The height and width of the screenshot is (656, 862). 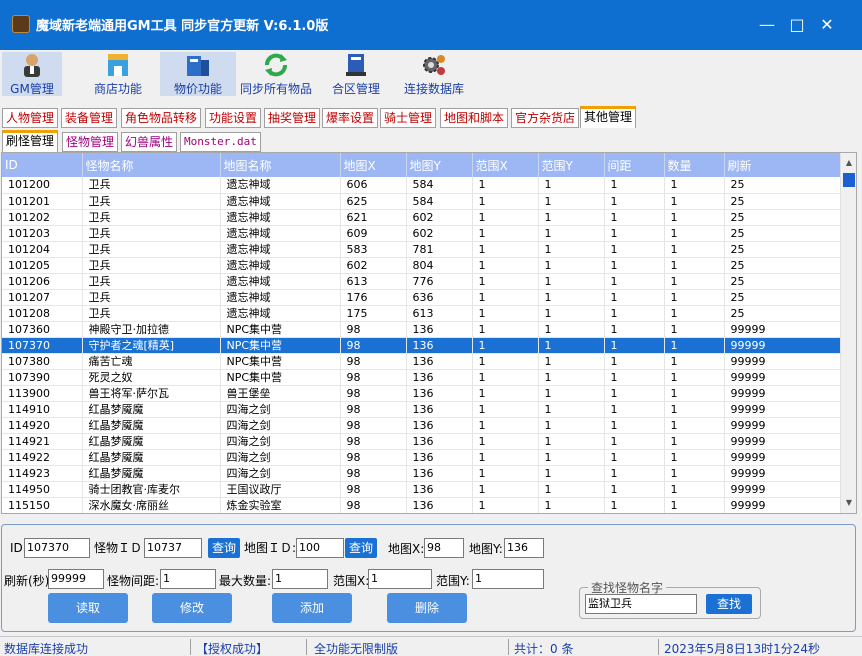 I want to click on column-header: ID, so click(x=42, y=165).